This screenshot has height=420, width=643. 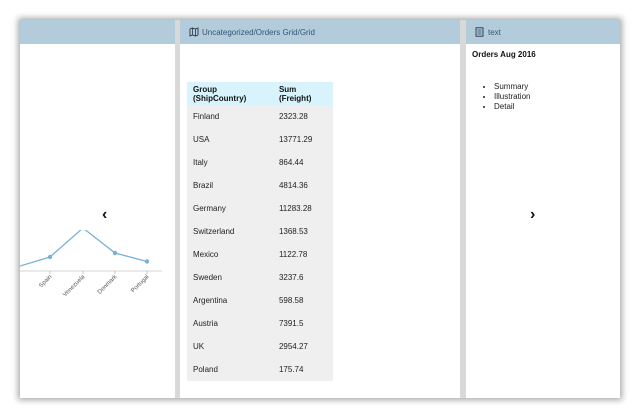 I want to click on grid-column-header: Sum (Freight), so click(x=302, y=93).